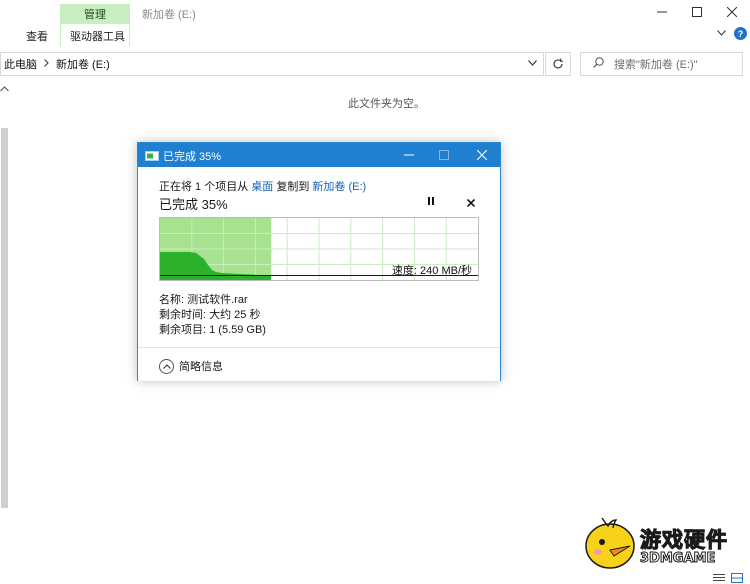  Describe the element at coordinates (205, 187) in the screenshot. I see `copy-description-prefix: 正在将 1 个项目从` at that location.